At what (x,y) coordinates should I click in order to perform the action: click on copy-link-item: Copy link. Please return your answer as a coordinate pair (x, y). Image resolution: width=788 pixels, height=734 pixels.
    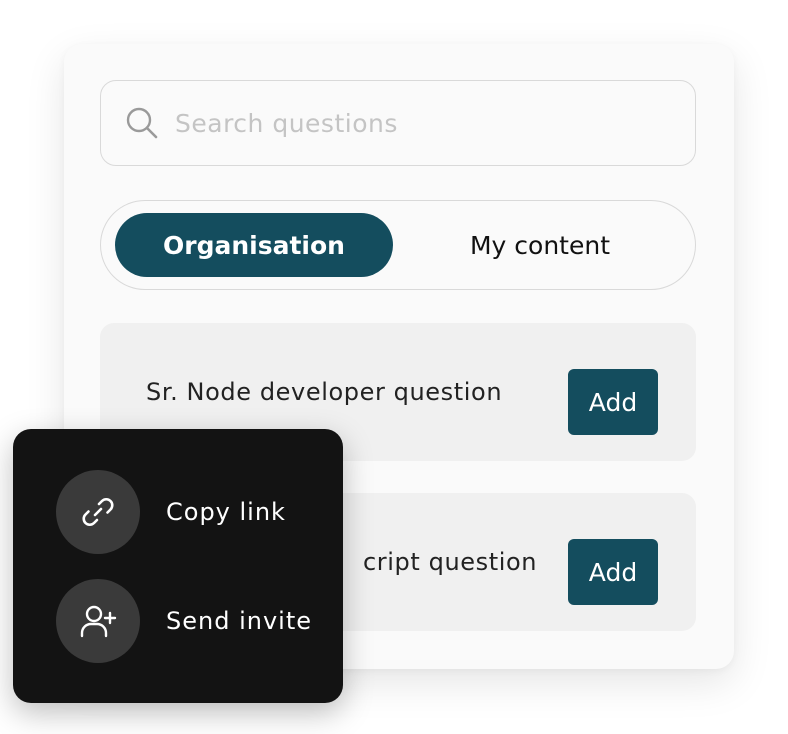
    Looking at the image, I should click on (171, 512).